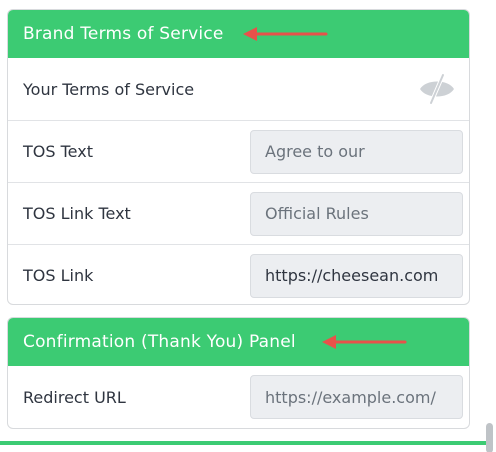 Image resolution: width=496 pixels, height=452 pixels. What do you see at coordinates (356, 275) in the screenshot?
I see `tos-link-input` at bounding box center [356, 275].